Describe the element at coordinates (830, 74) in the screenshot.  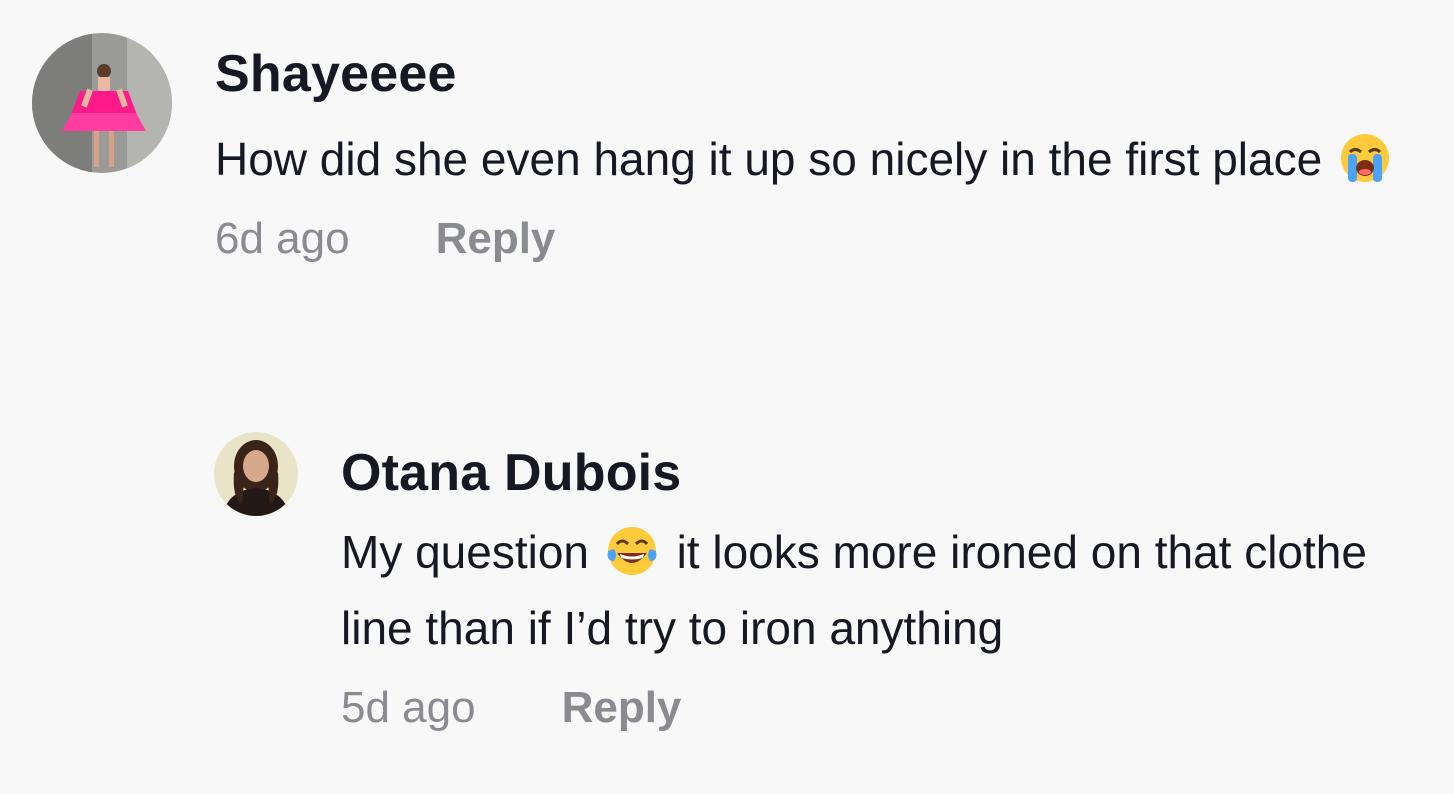
I see `comment-username: Shayeeee` at that location.